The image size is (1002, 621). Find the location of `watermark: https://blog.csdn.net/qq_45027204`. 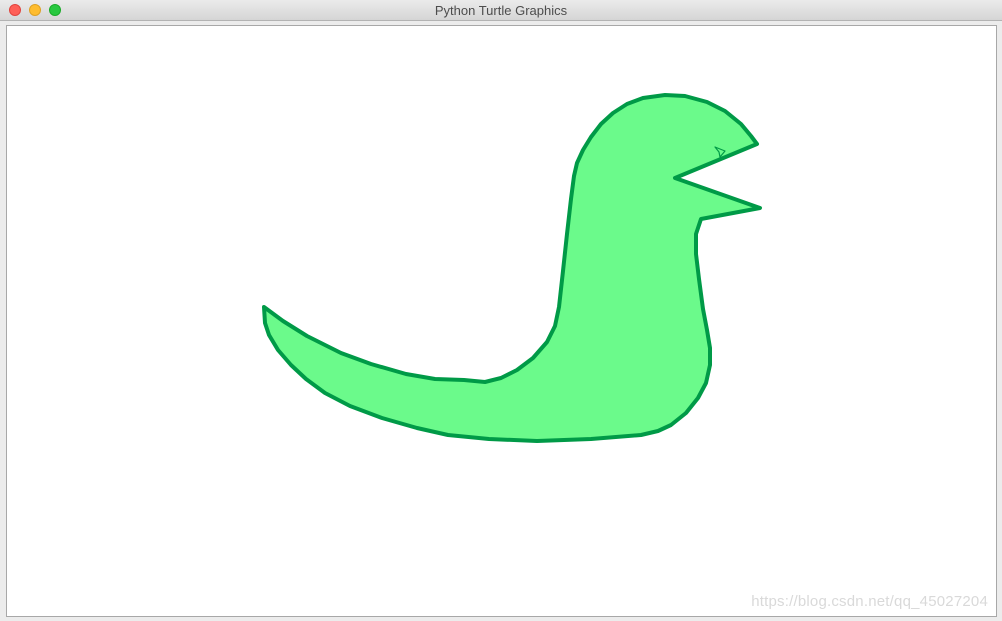

watermark: https://blog.csdn.net/qq_45027204 is located at coordinates (869, 601).